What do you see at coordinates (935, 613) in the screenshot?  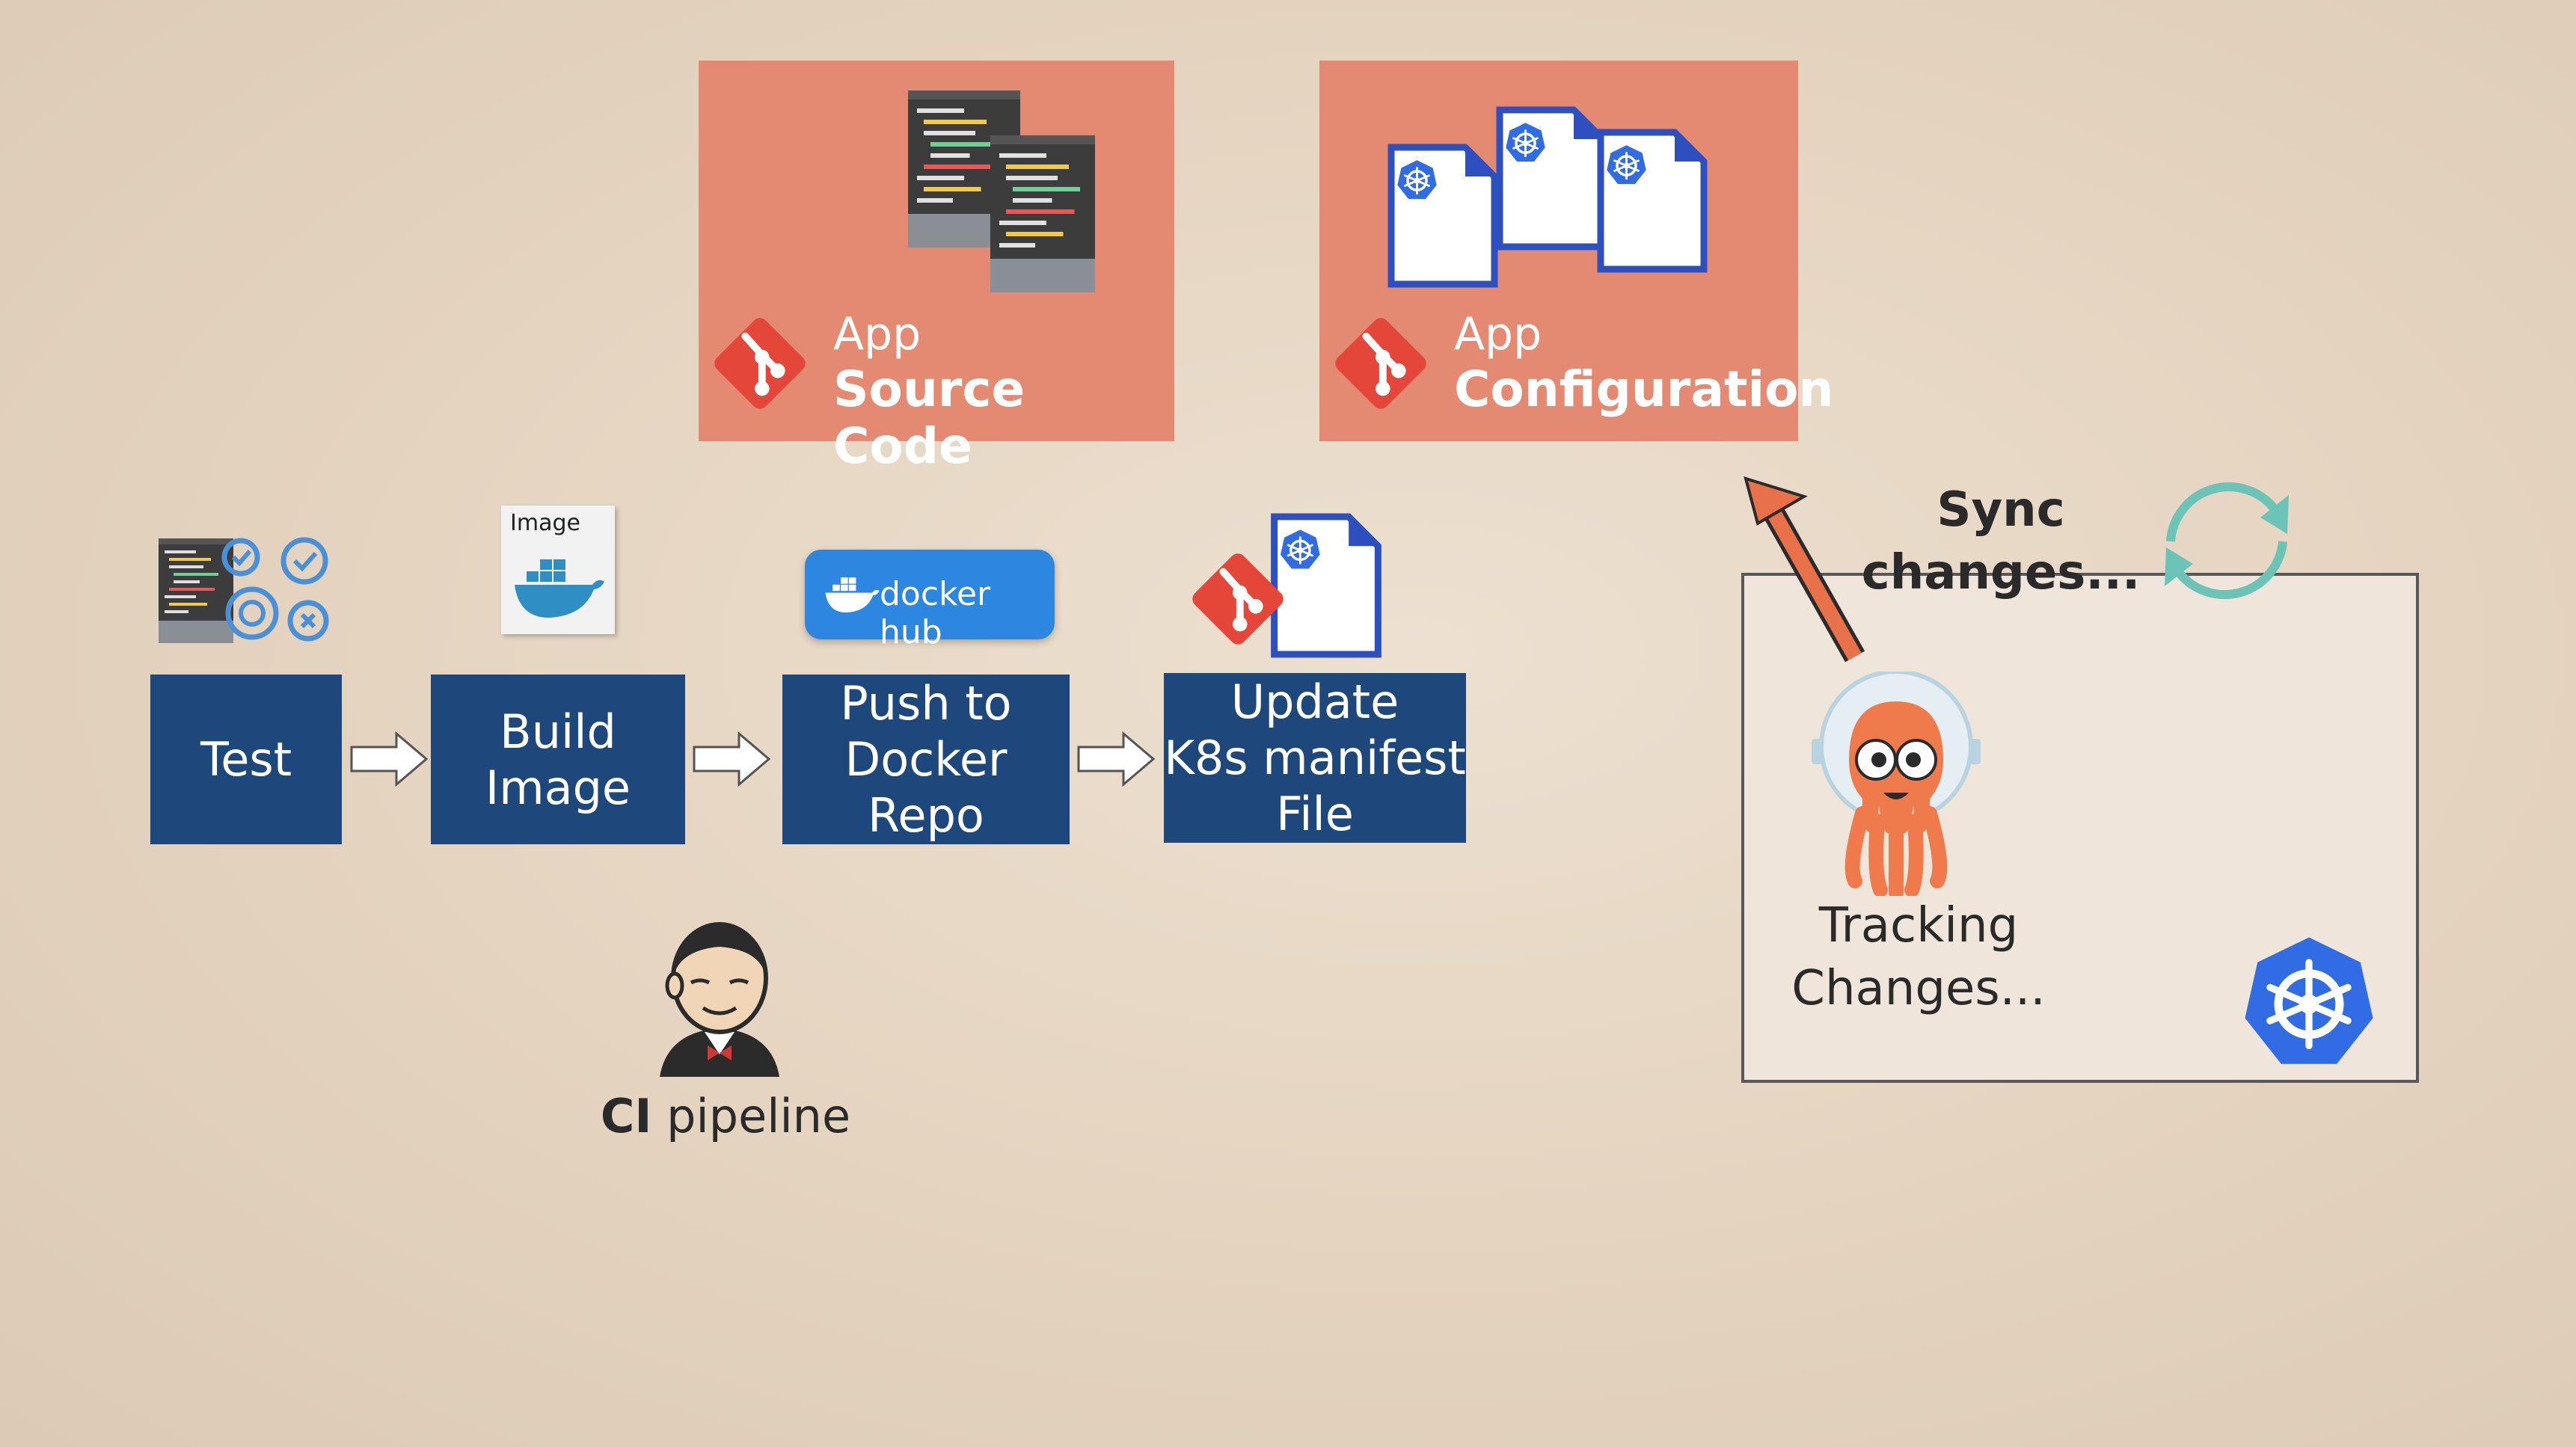 I see `dockerhub-label: docker hub` at bounding box center [935, 613].